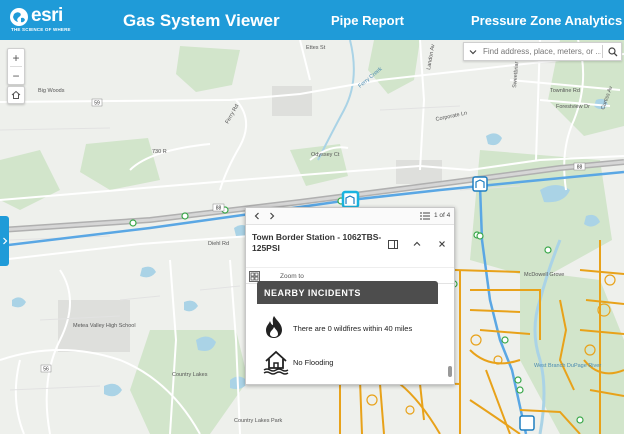 The width and height of the screenshot is (624, 434). Describe the element at coordinates (316, 48) in the screenshot. I see `map-label-ettes-st: Ettes St` at that location.